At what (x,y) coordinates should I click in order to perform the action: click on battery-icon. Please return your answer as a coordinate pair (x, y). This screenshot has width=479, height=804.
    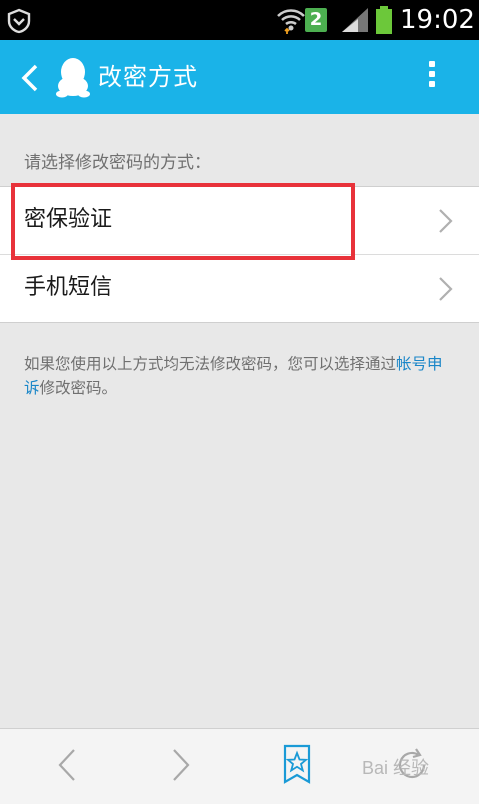
    Looking at the image, I should click on (384, 20).